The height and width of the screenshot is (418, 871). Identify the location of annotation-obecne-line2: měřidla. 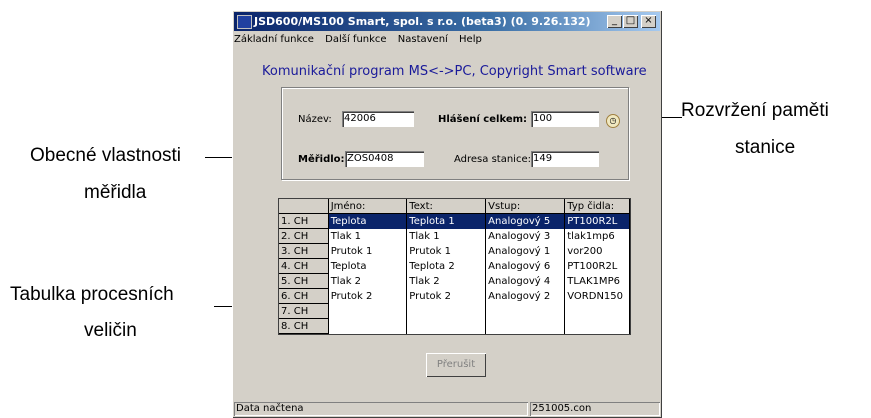
(115, 192).